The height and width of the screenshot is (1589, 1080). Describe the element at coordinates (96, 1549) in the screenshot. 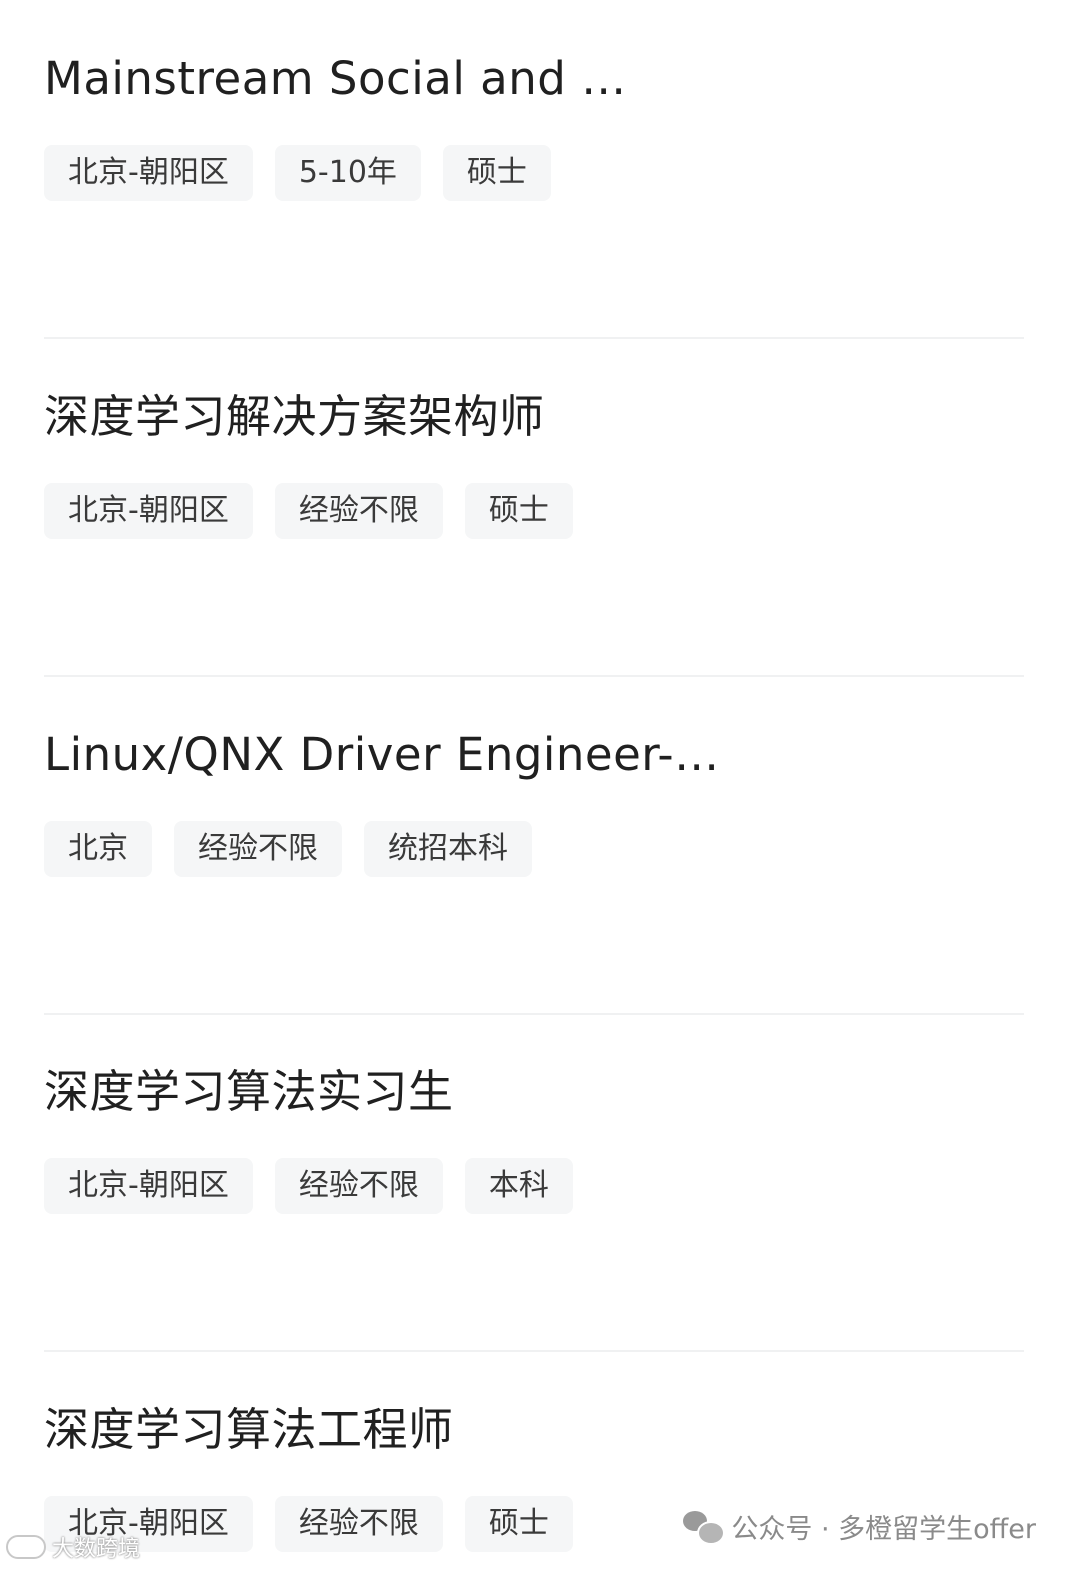

I see `corner-watermark-text: 大数跨境` at that location.